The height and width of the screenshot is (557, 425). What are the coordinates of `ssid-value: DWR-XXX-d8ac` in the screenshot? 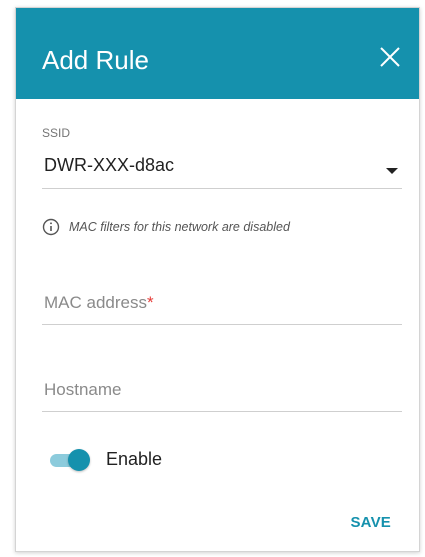 It's located at (109, 165).